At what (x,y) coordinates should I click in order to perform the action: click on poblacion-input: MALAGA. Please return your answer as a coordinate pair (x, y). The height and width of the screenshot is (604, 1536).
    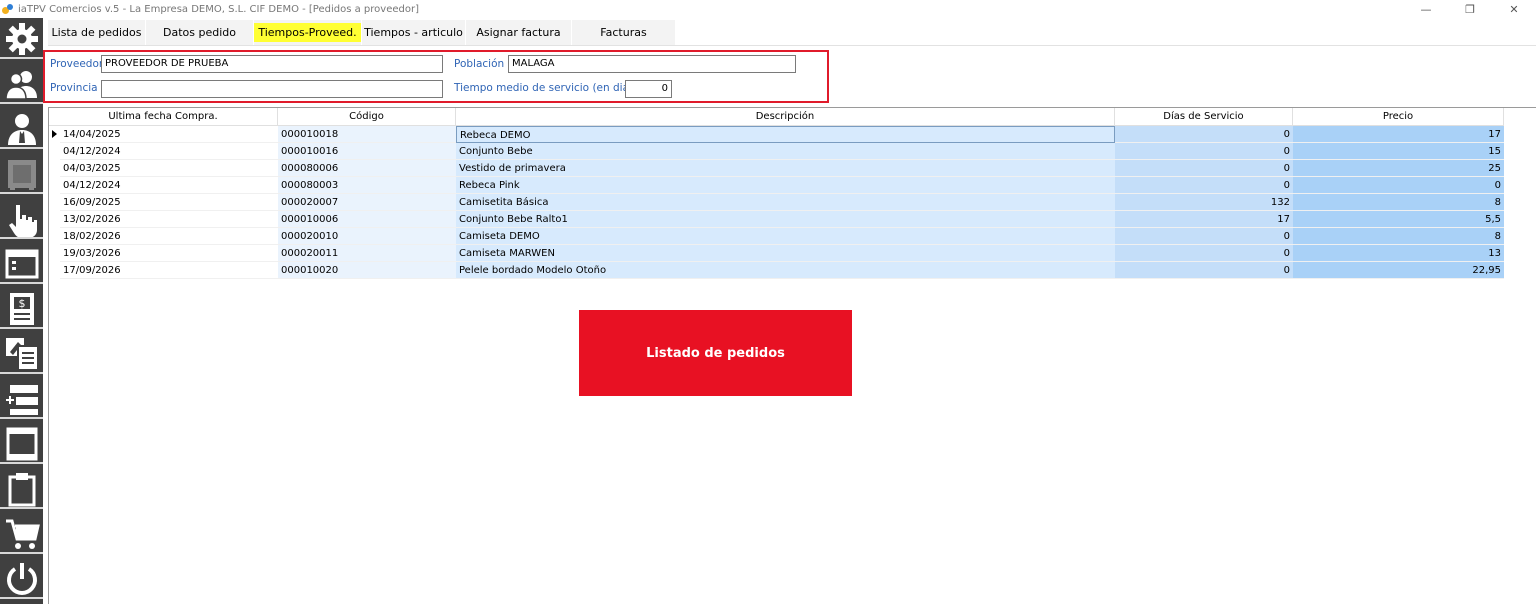
    Looking at the image, I should click on (652, 64).